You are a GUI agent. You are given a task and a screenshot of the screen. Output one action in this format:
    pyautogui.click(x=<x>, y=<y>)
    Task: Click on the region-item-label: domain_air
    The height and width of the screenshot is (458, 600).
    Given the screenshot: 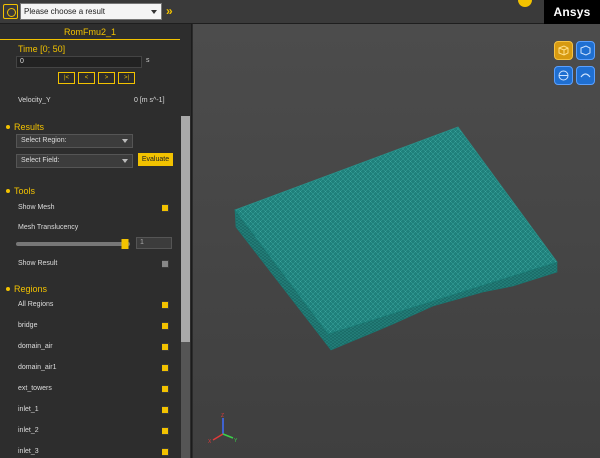 What is the action you would take?
    pyautogui.click(x=35, y=346)
    